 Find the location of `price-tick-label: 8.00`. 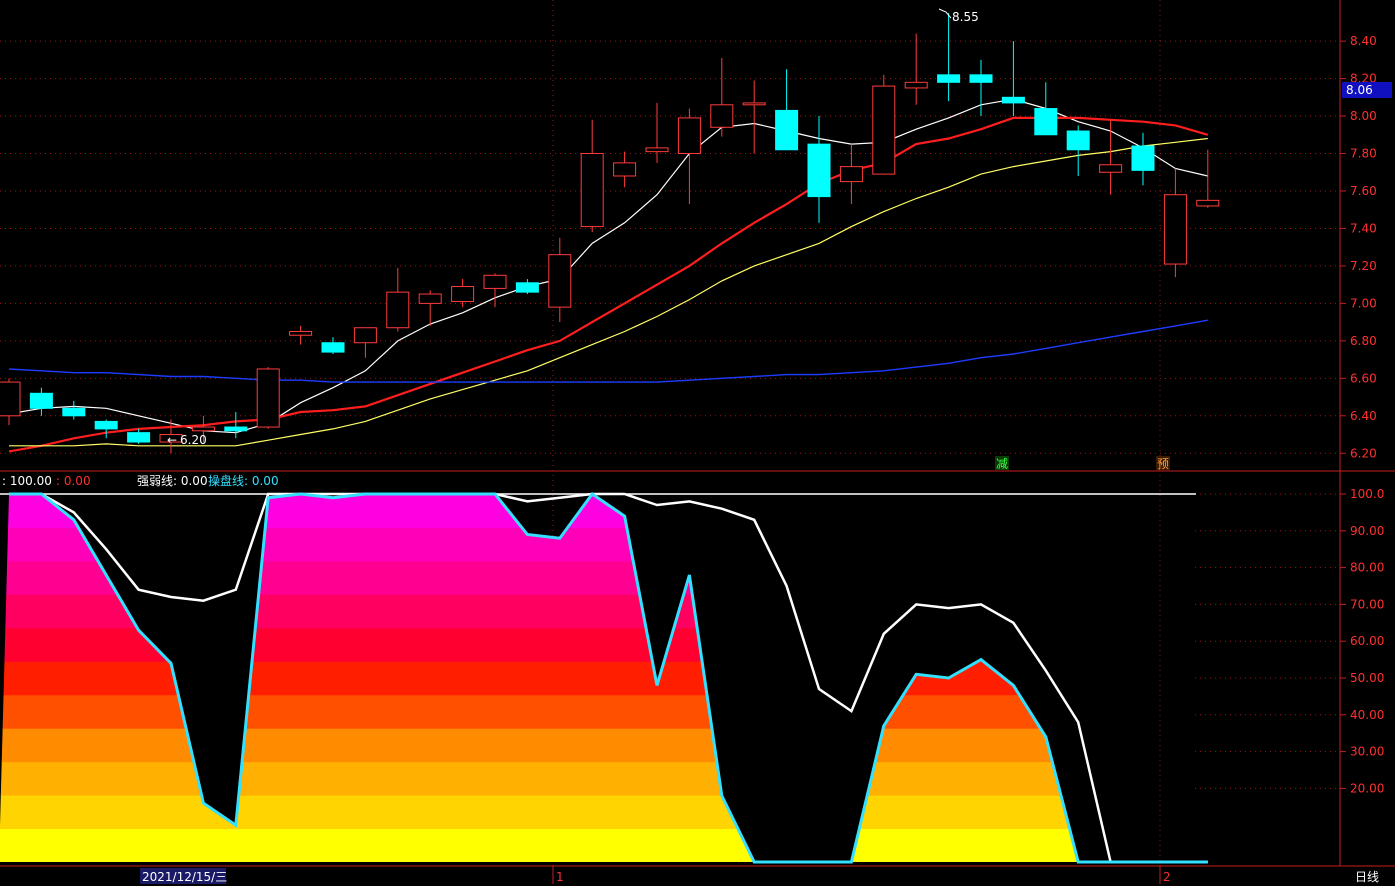

price-tick-label: 8.00 is located at coordinates (1363, 116).